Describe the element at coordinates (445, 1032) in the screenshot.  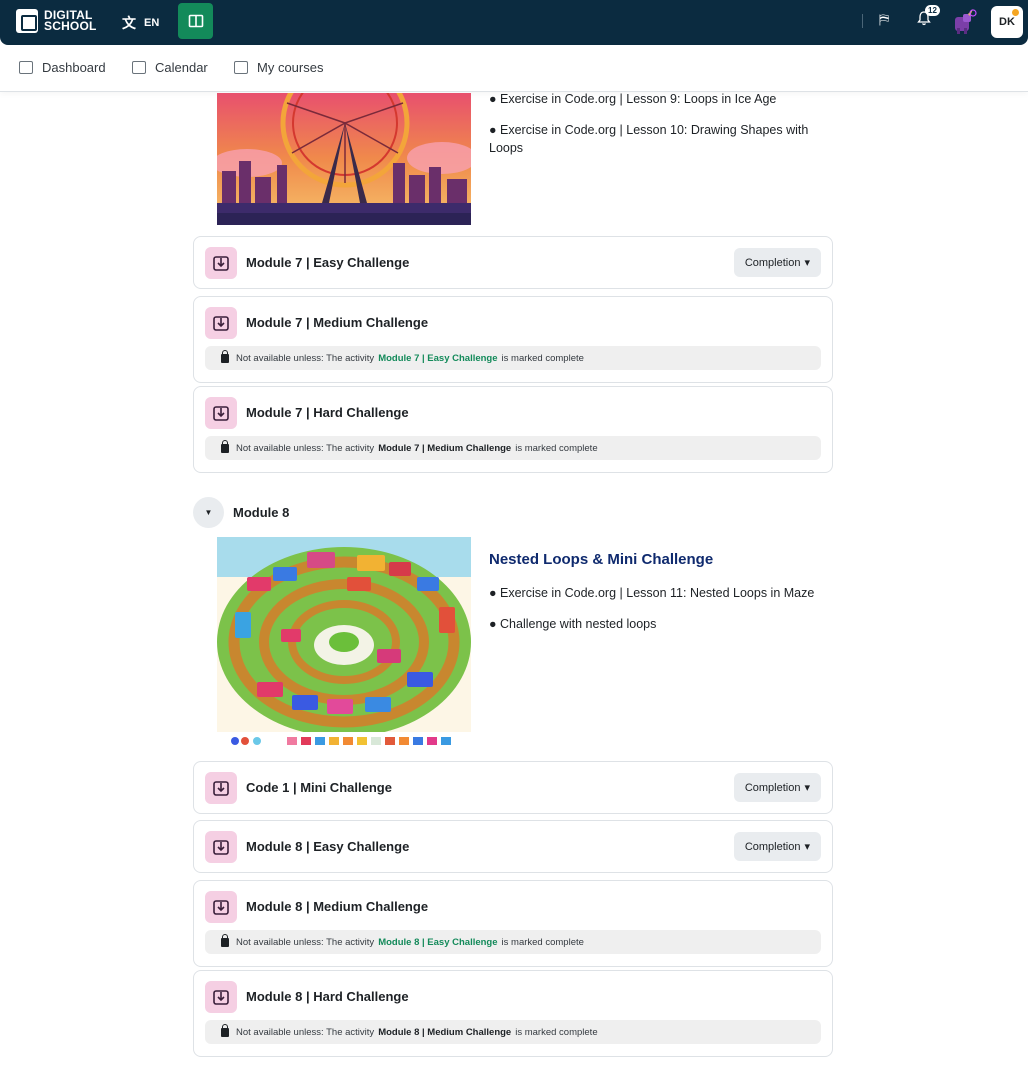
I see `restriction-activity: Module 8 | Medium Challenge` at that location.